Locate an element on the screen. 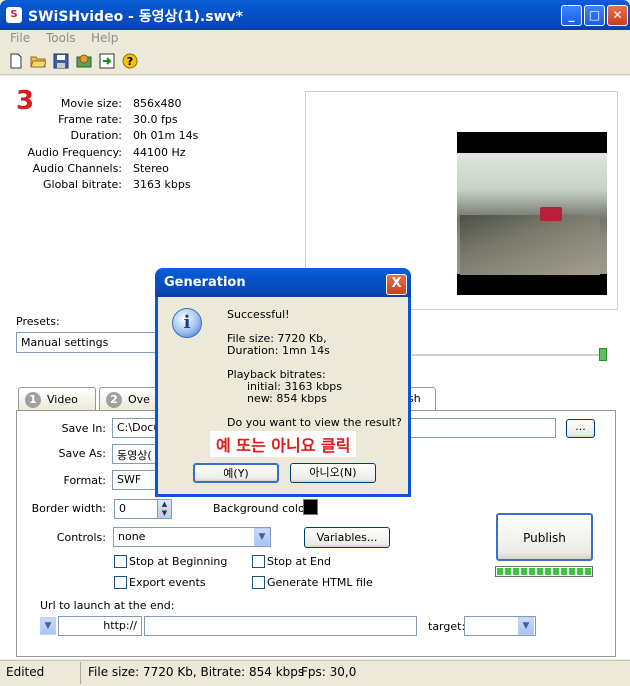 Image resolution: width=630 pixels, height=686 pixels. dialog-duration: Duration: 1mn 14s is located at coordinates (278, 350).